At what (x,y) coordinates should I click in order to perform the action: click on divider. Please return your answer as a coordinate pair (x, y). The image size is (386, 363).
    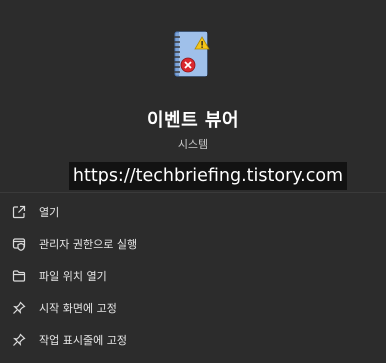
    Looking at the image, I should click on (193, 192).